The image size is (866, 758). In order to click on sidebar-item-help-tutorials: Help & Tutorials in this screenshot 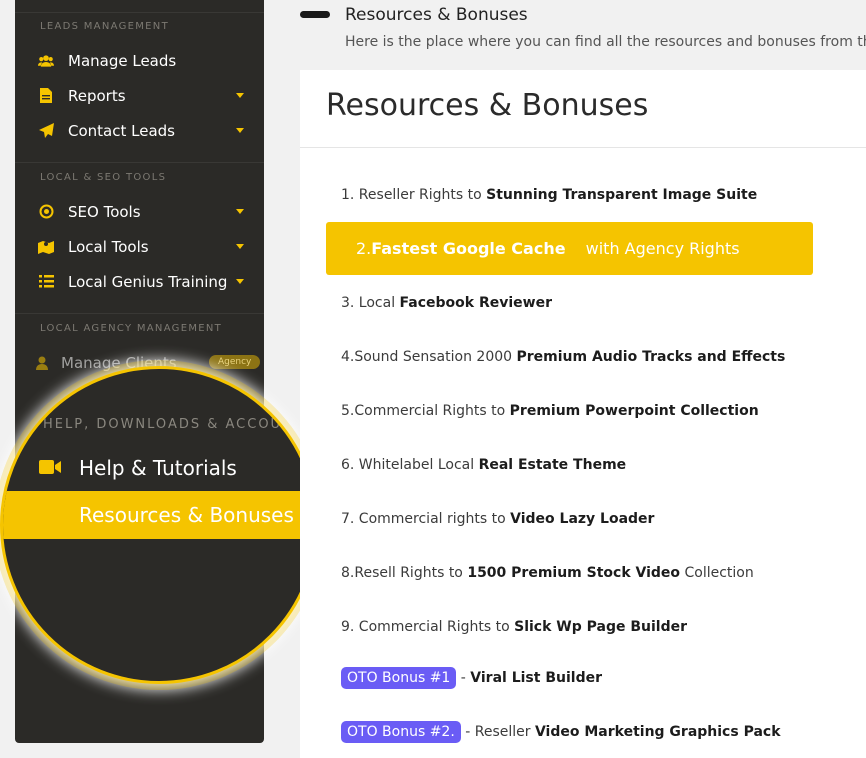, I will do `click(138, 468)`.